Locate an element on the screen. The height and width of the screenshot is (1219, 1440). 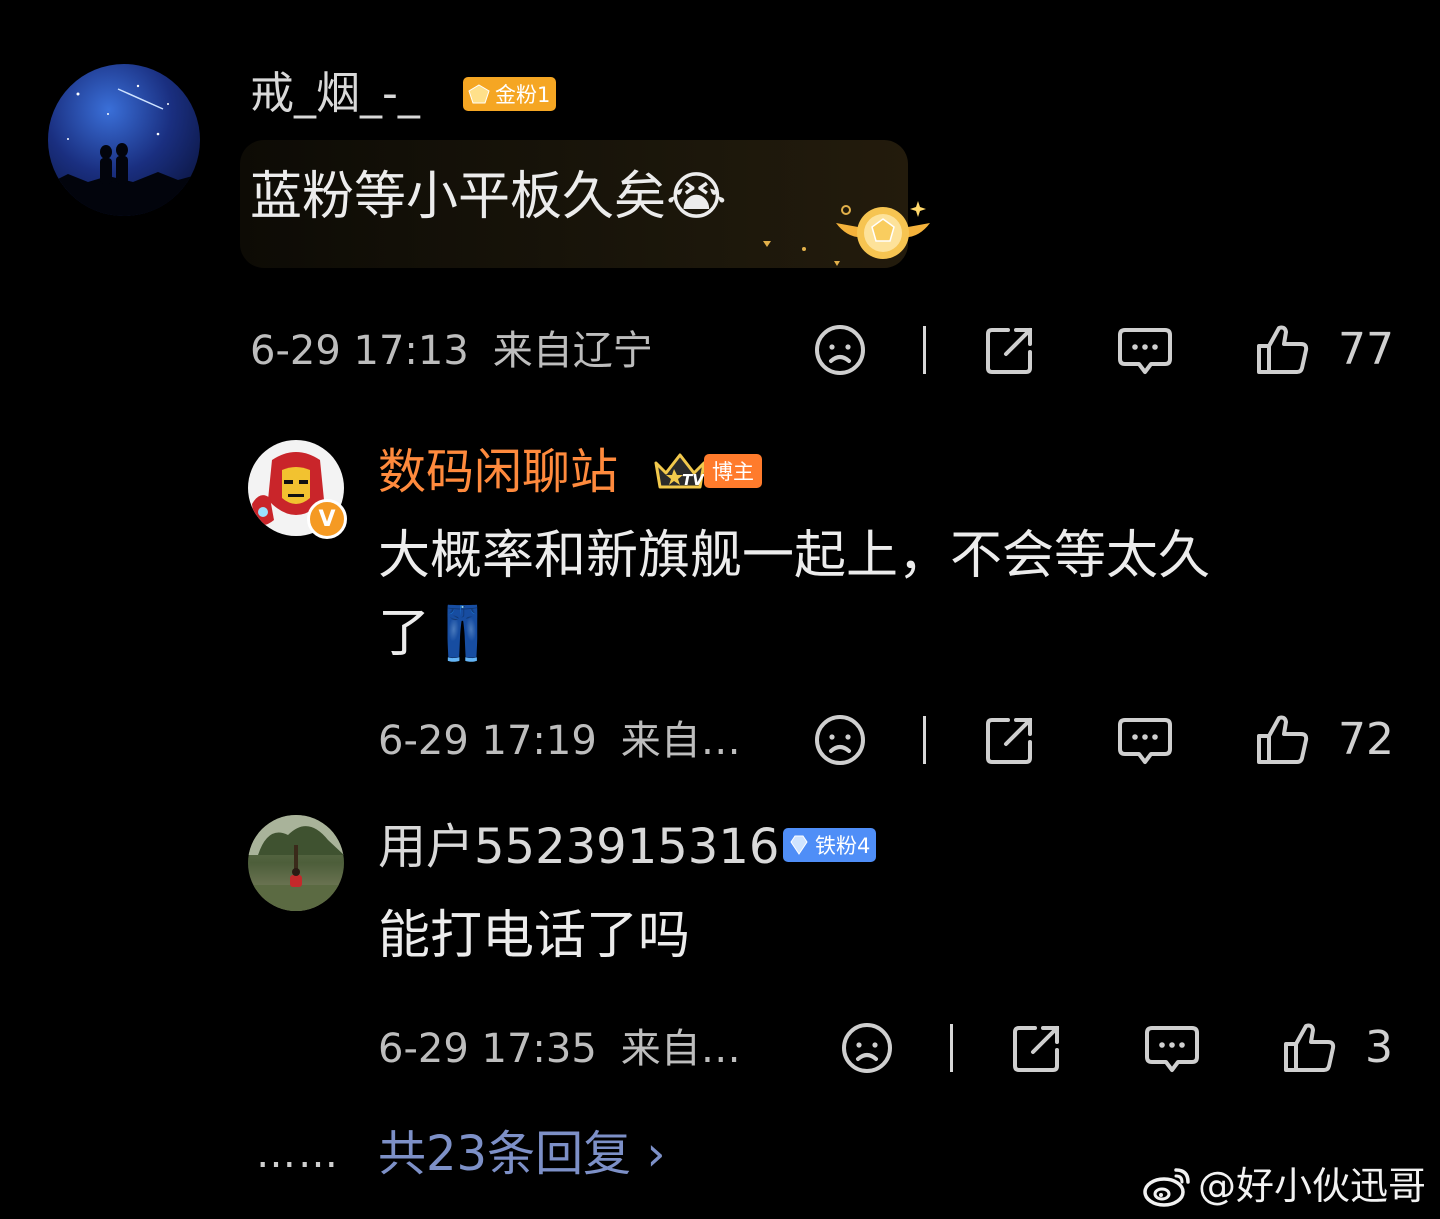
action-bar: 77 is located at coordinates (1110, 350).